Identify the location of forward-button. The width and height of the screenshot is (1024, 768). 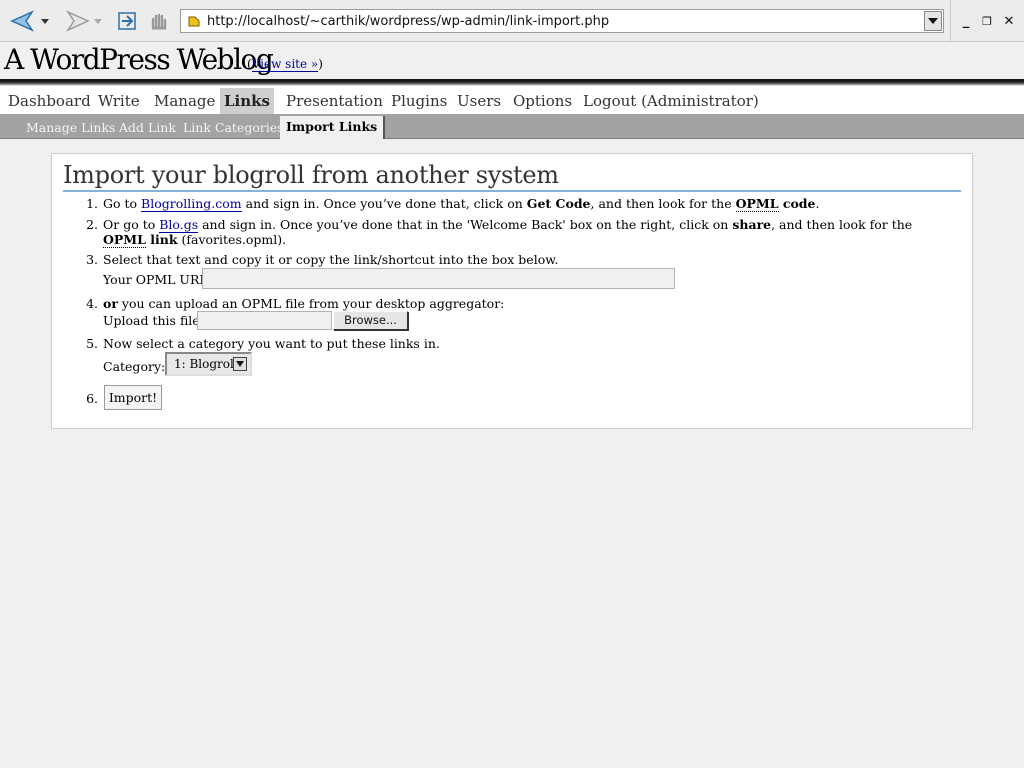
(85, 21).